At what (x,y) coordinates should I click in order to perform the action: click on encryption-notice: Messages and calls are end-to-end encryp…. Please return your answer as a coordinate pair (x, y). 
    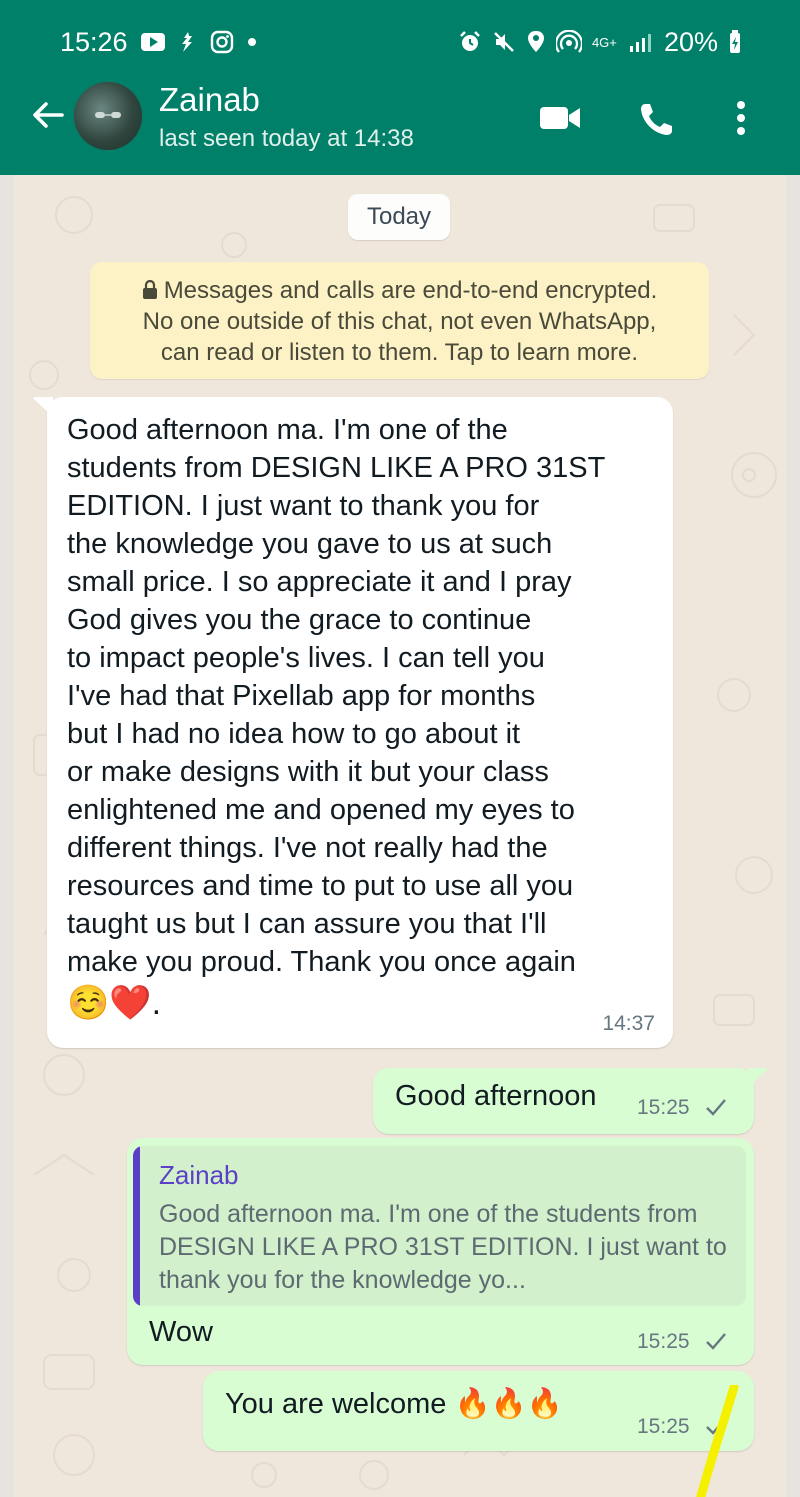
    Looking at the image, I should click on (399, 320).